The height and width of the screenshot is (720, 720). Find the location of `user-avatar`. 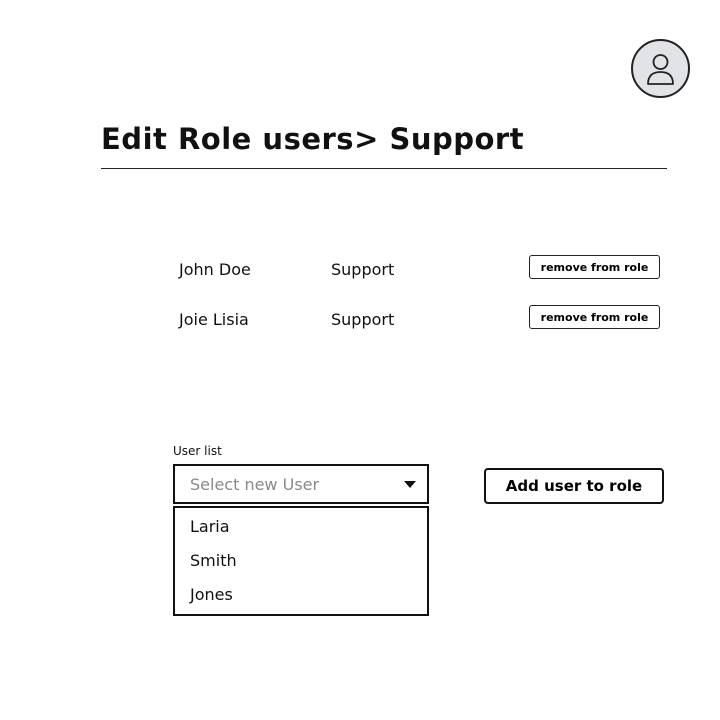

user-avatar is located at coordinates (660, 68).